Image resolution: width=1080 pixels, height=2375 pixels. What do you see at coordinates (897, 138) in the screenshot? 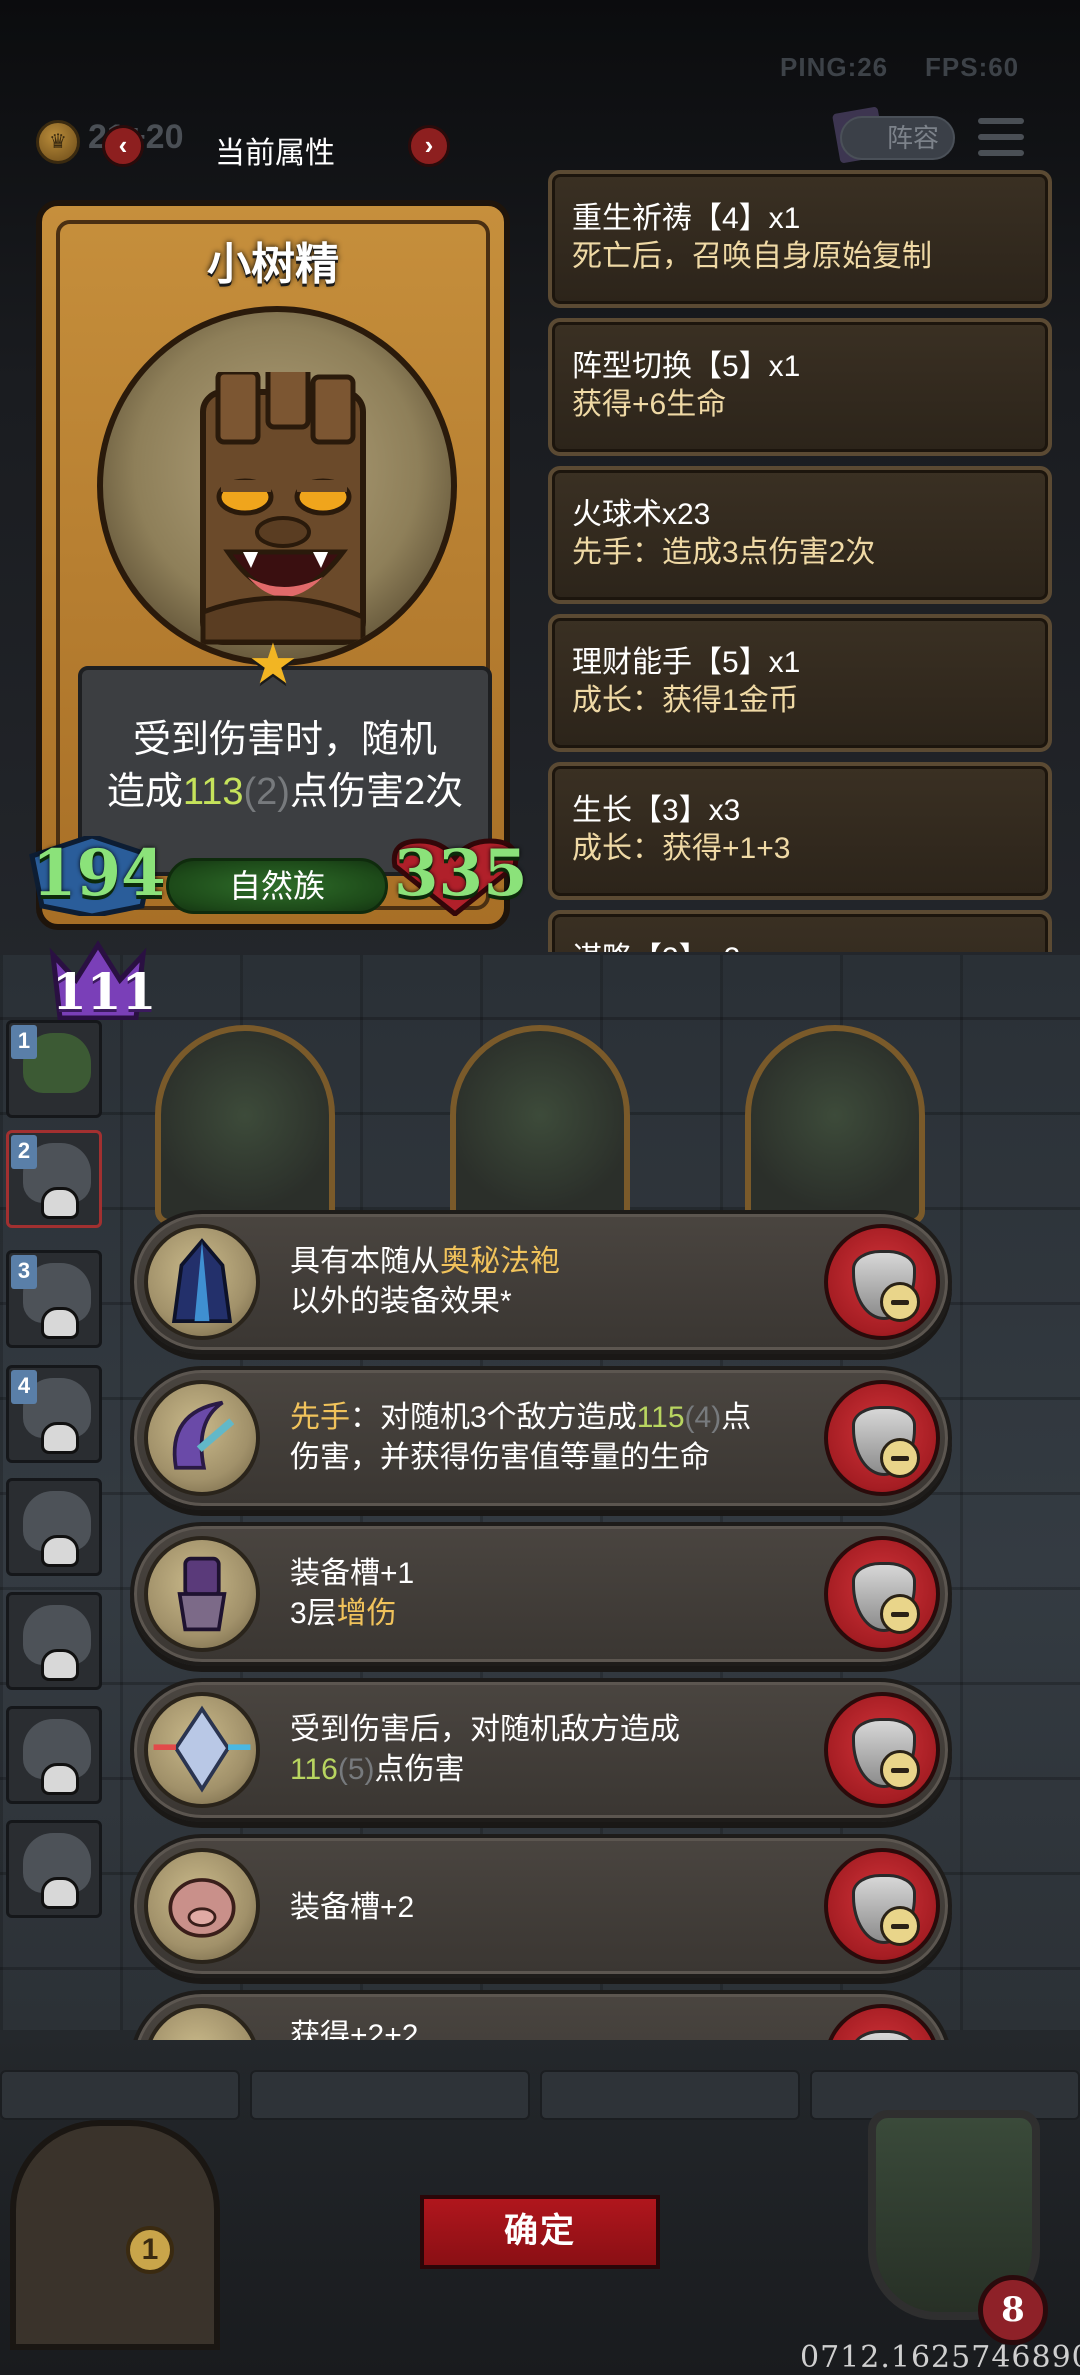
I see `lineup-button: 阵容` at bounding box center [897, 138].